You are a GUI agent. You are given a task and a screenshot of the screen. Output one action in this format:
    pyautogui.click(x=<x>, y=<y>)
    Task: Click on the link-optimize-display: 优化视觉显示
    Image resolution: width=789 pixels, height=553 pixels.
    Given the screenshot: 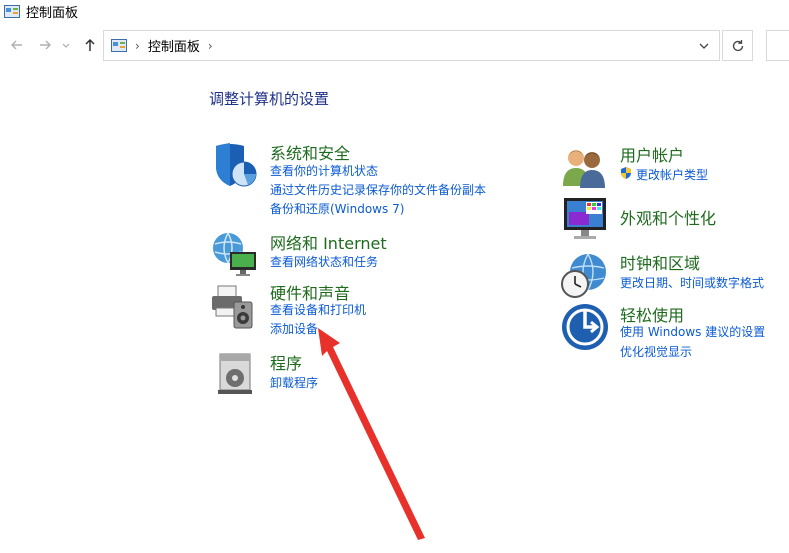 What is the action you would take?
    pyautogui.click(x=656, y=351)
    